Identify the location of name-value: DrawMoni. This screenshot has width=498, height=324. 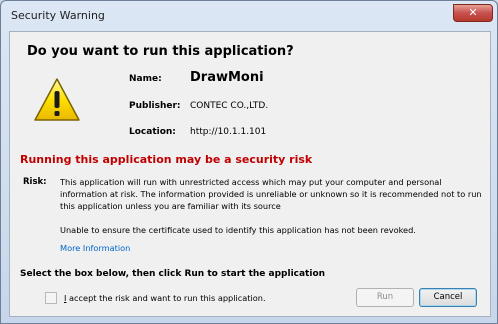
(227, 77).